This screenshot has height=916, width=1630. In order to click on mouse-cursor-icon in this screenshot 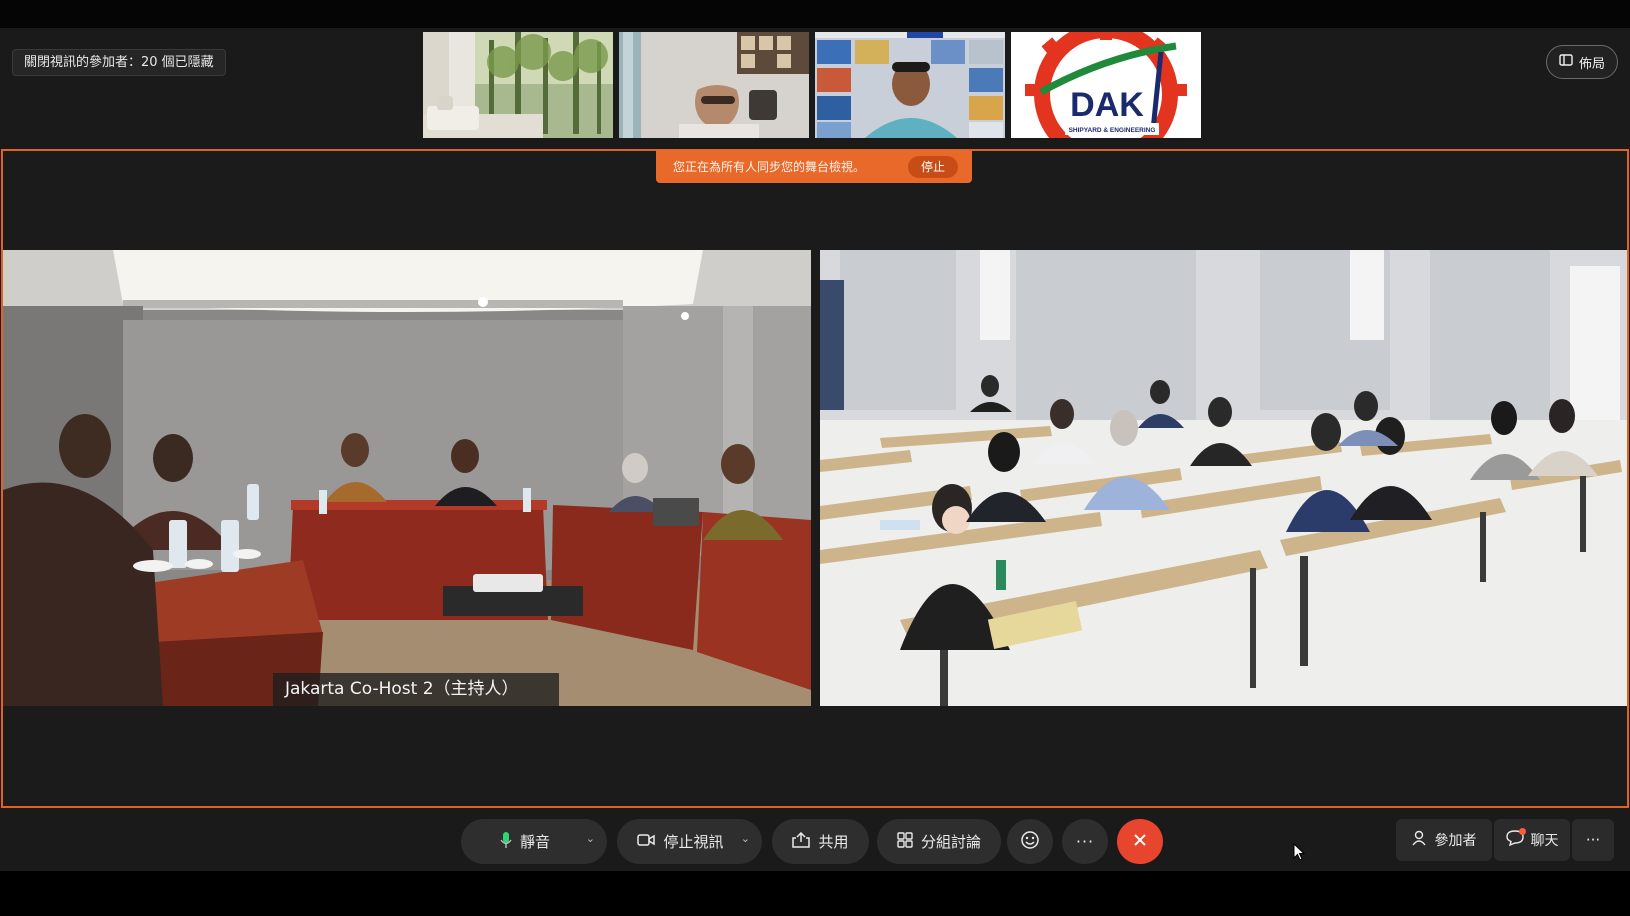, I will do `click(1299, 853)`.